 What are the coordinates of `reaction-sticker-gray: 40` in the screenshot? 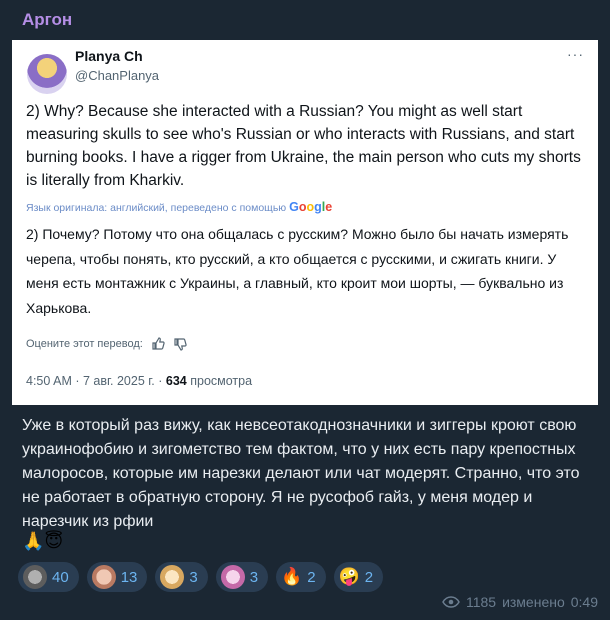 It's located at (48, 577).